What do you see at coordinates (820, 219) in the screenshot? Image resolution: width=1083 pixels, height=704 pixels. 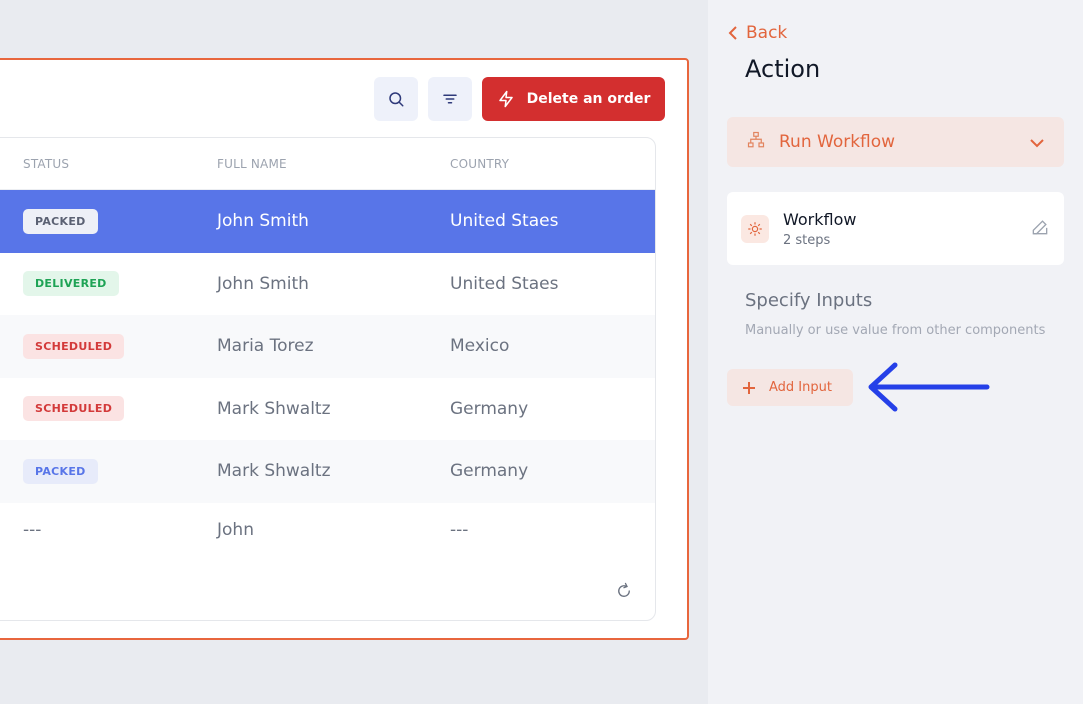 I see `workflow-name: Workflow` at bounding box center [820, 219].